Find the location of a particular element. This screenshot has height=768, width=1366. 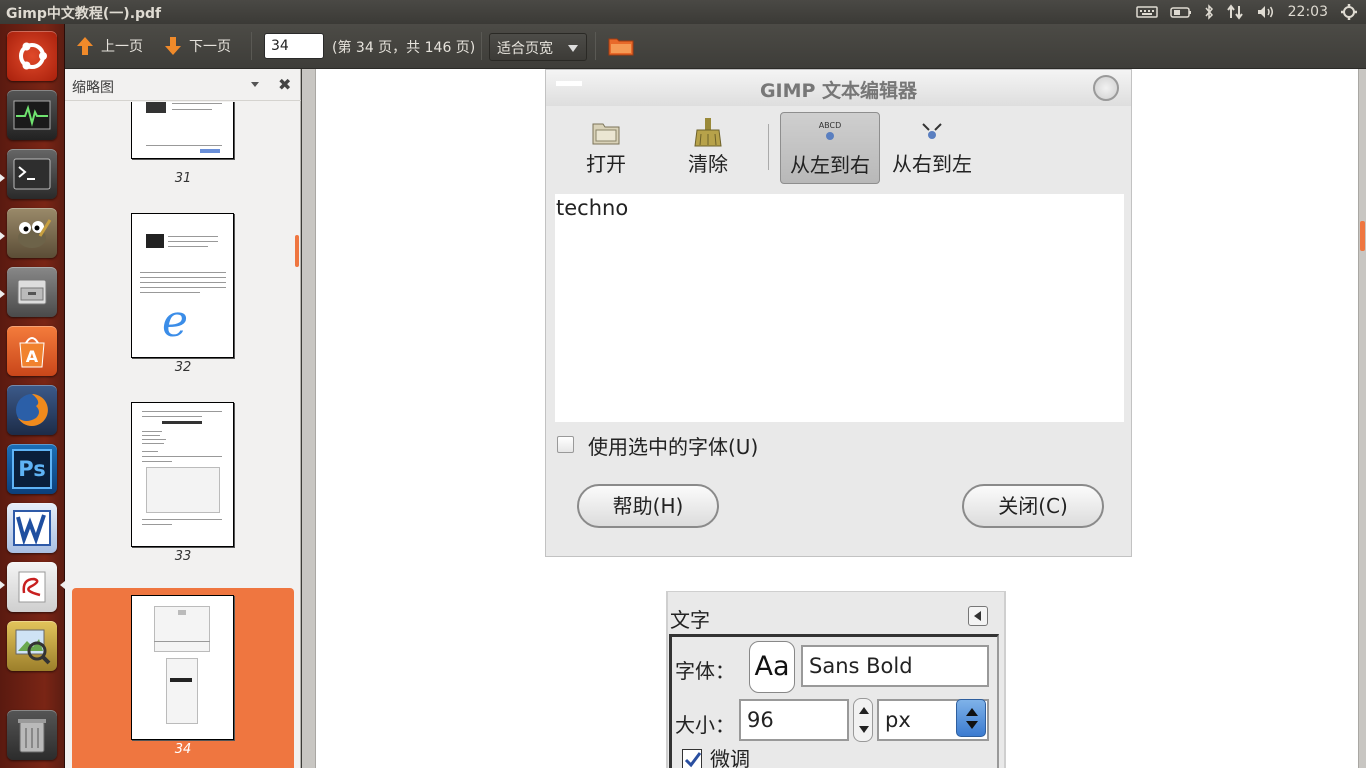

rtl-tool-label: 从右到左 is located at coordinates (932, 164).